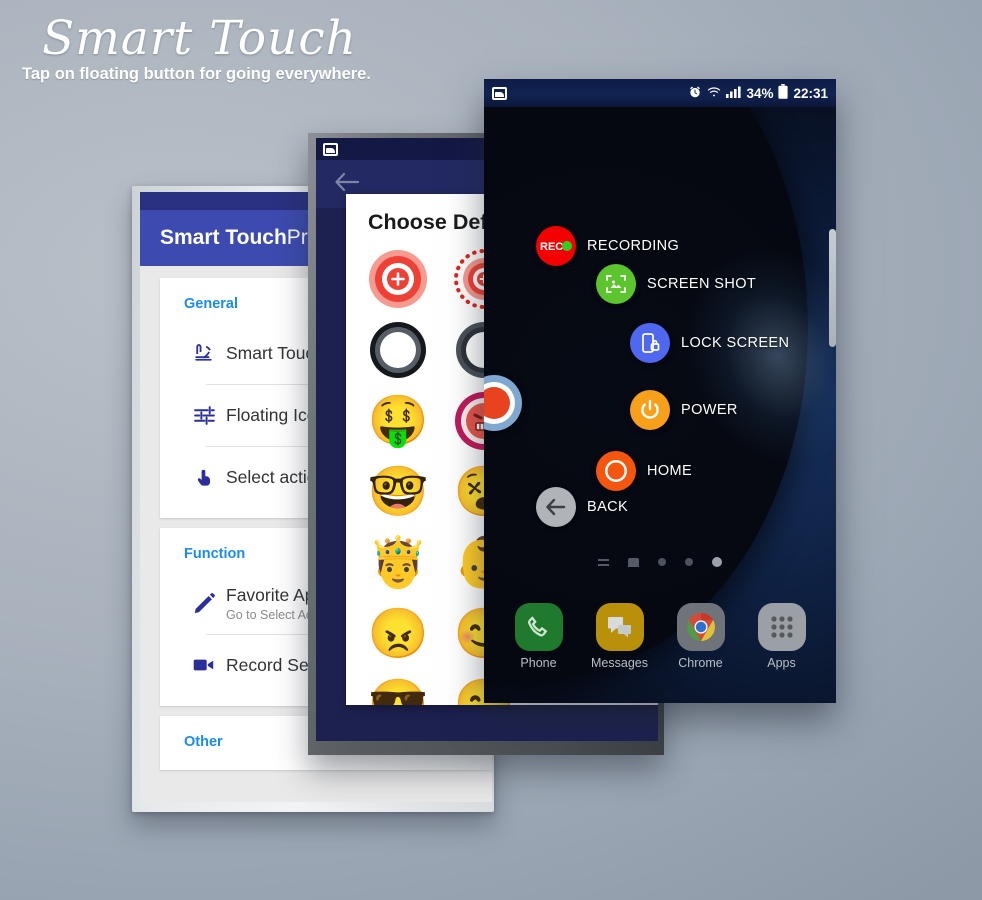  I want to click on app-title: Smart Touch, so click(223, 237).